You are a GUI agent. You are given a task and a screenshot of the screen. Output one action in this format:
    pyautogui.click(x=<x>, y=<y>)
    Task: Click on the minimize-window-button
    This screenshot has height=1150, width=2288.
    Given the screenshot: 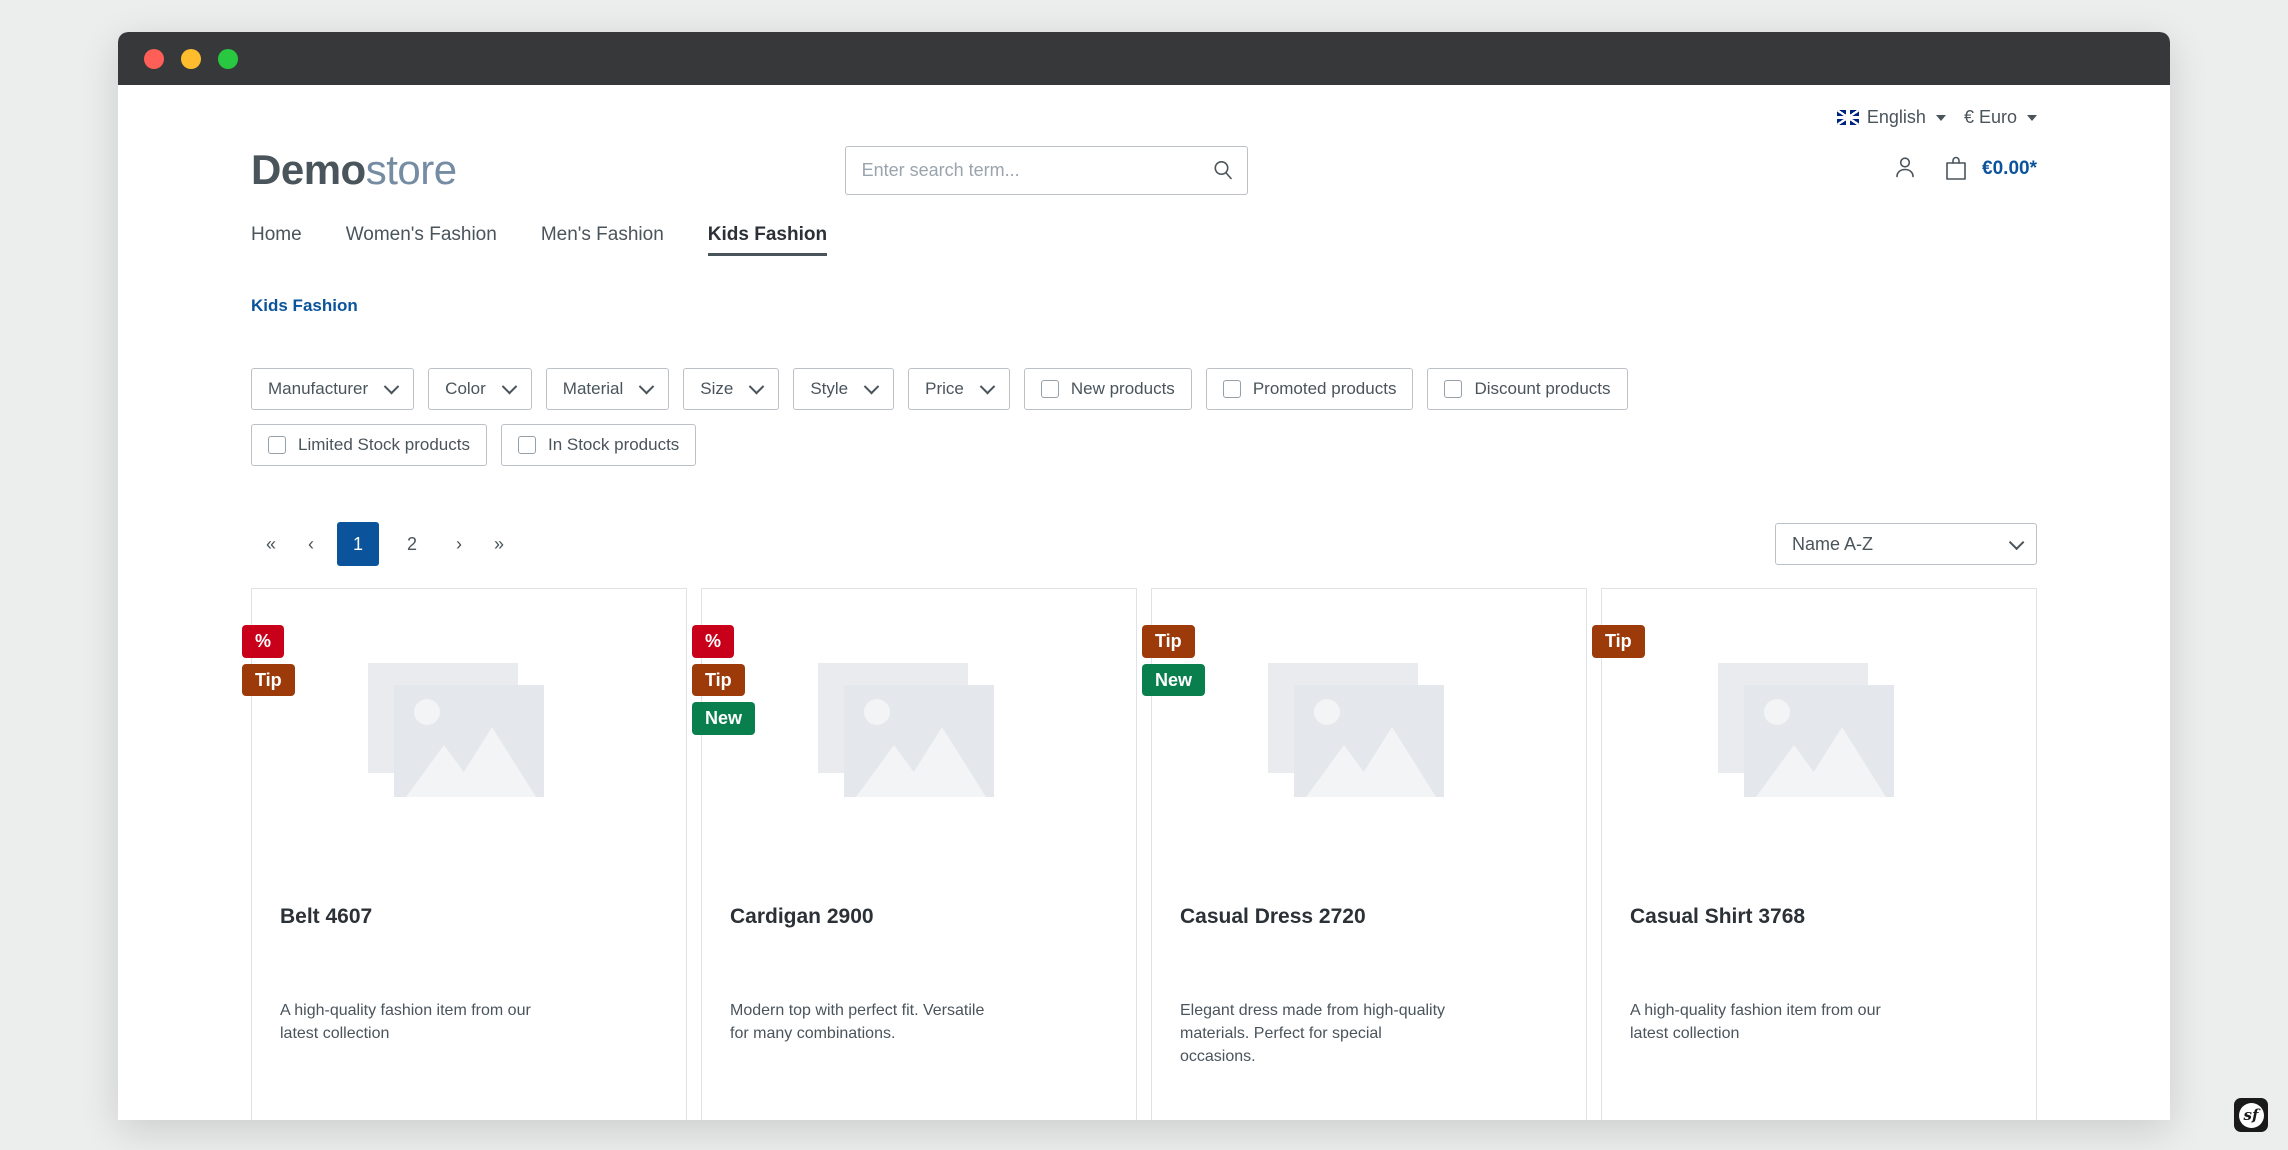 What is the action you would take?
    pyautogui.click(x=191, y=58)
    